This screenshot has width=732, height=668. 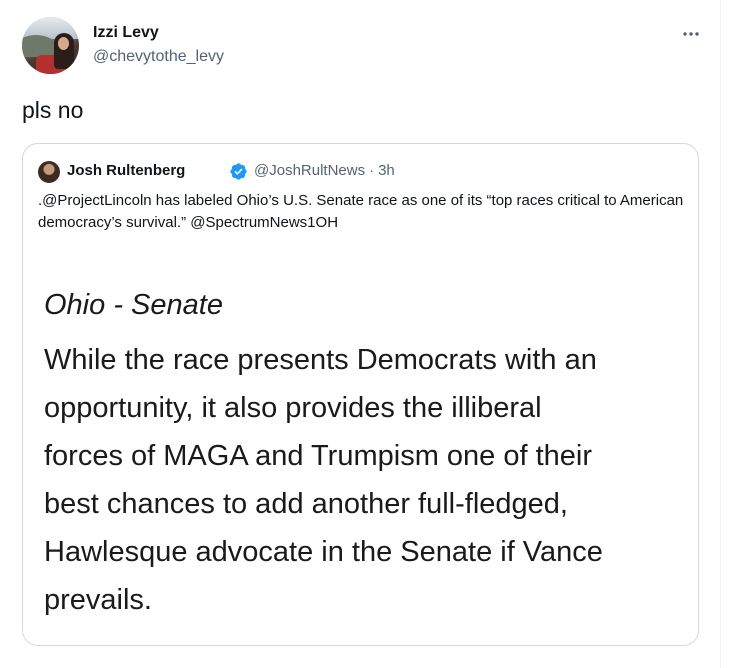 What do you see at coordinates (309, 170) in the screenshot?
I see `quoted-handle: @JoshRultNews` at bounding box center [309, 170].